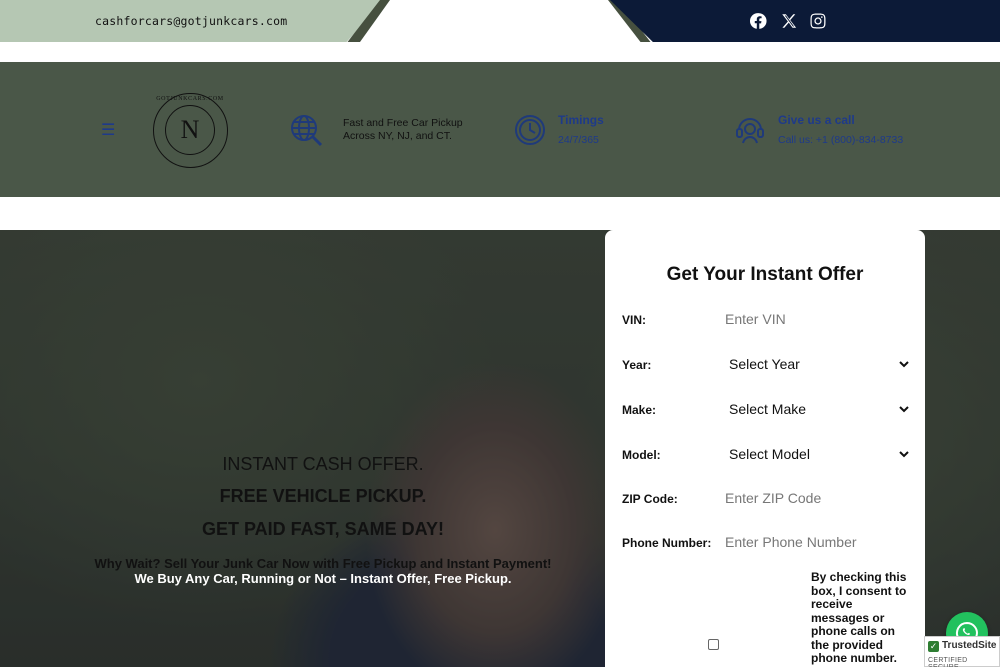 This screenshot has width=1000, height=667. Describe the element at coordinates (667, 543) in the screenshot. I see `phone-label: Phone Number:` at that location.